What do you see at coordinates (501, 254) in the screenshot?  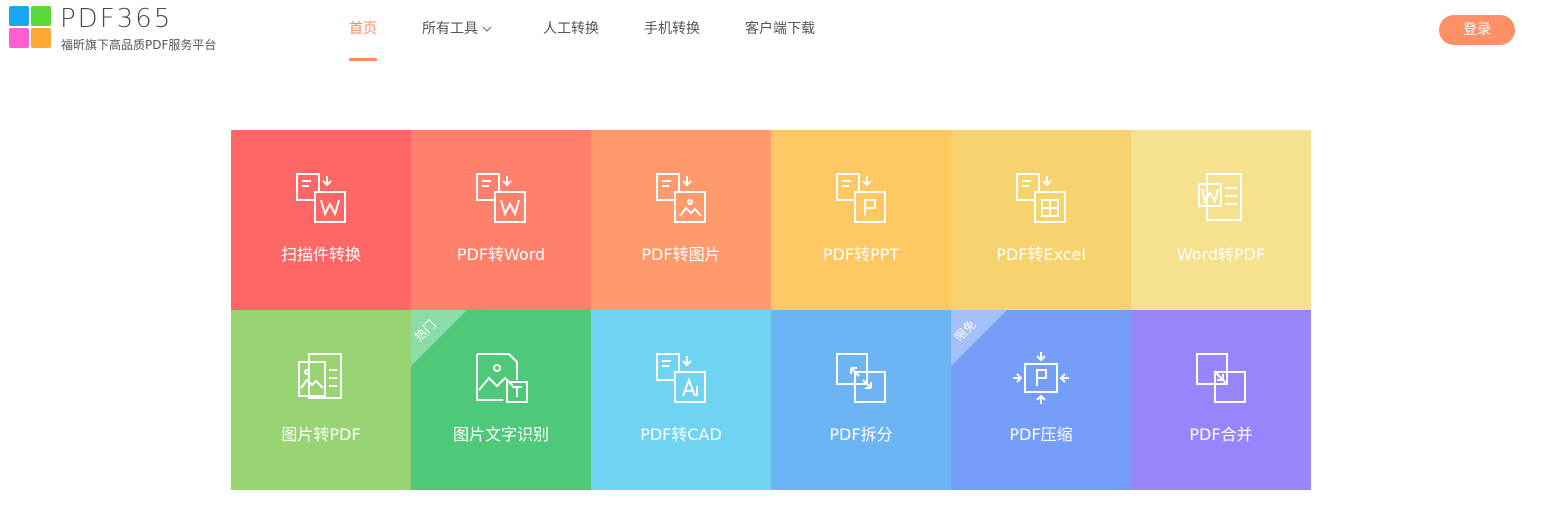 I see `tool-label: PDF转Word` at bounding box center [501, 254].